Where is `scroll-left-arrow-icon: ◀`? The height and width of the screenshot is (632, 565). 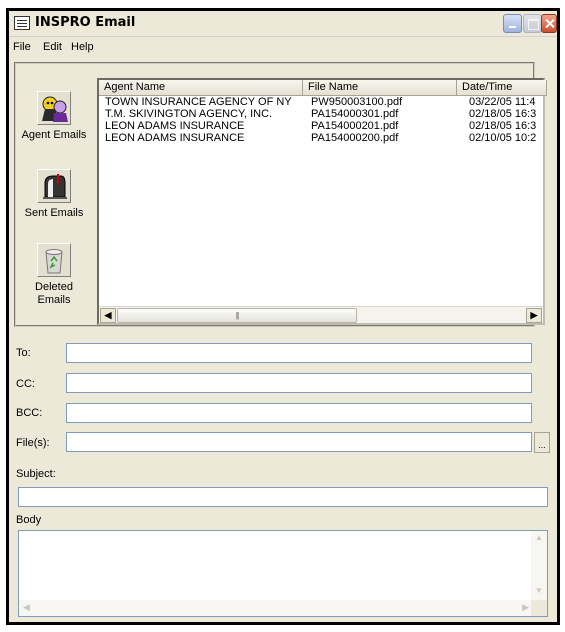
scroll-left-arrow-icon: ◀ is located at coordinates (108, 315).